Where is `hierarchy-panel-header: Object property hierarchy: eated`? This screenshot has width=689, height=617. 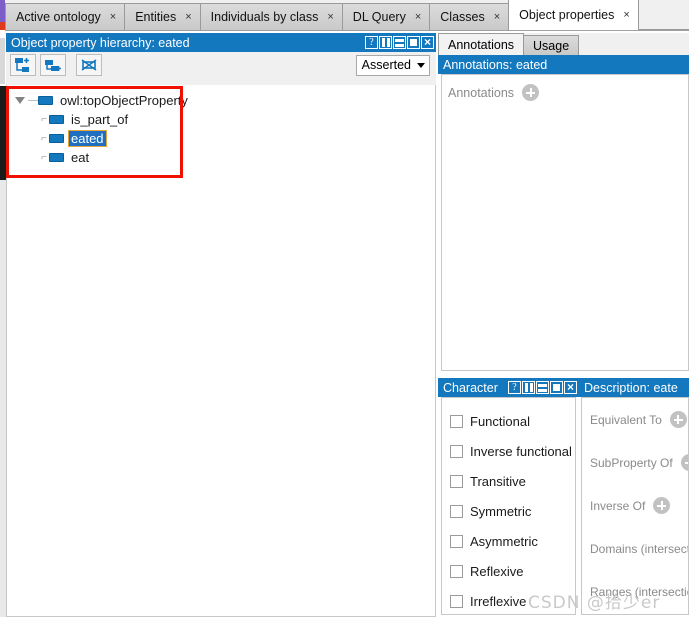
hierarchy-panel-header: Object property hierarchy: eated is located at coordinates (221, 42).